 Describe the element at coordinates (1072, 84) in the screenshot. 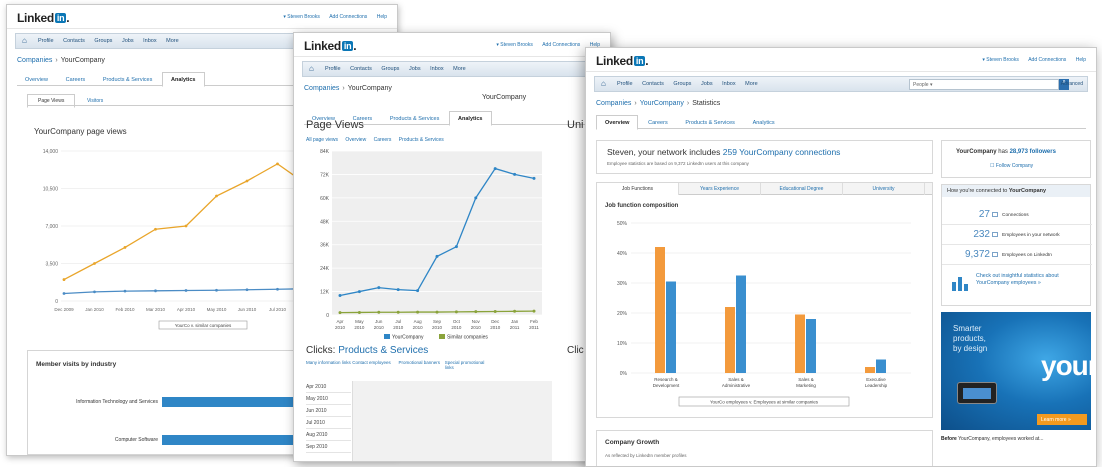

I see `advanced-search-link: Advanced` at that location.